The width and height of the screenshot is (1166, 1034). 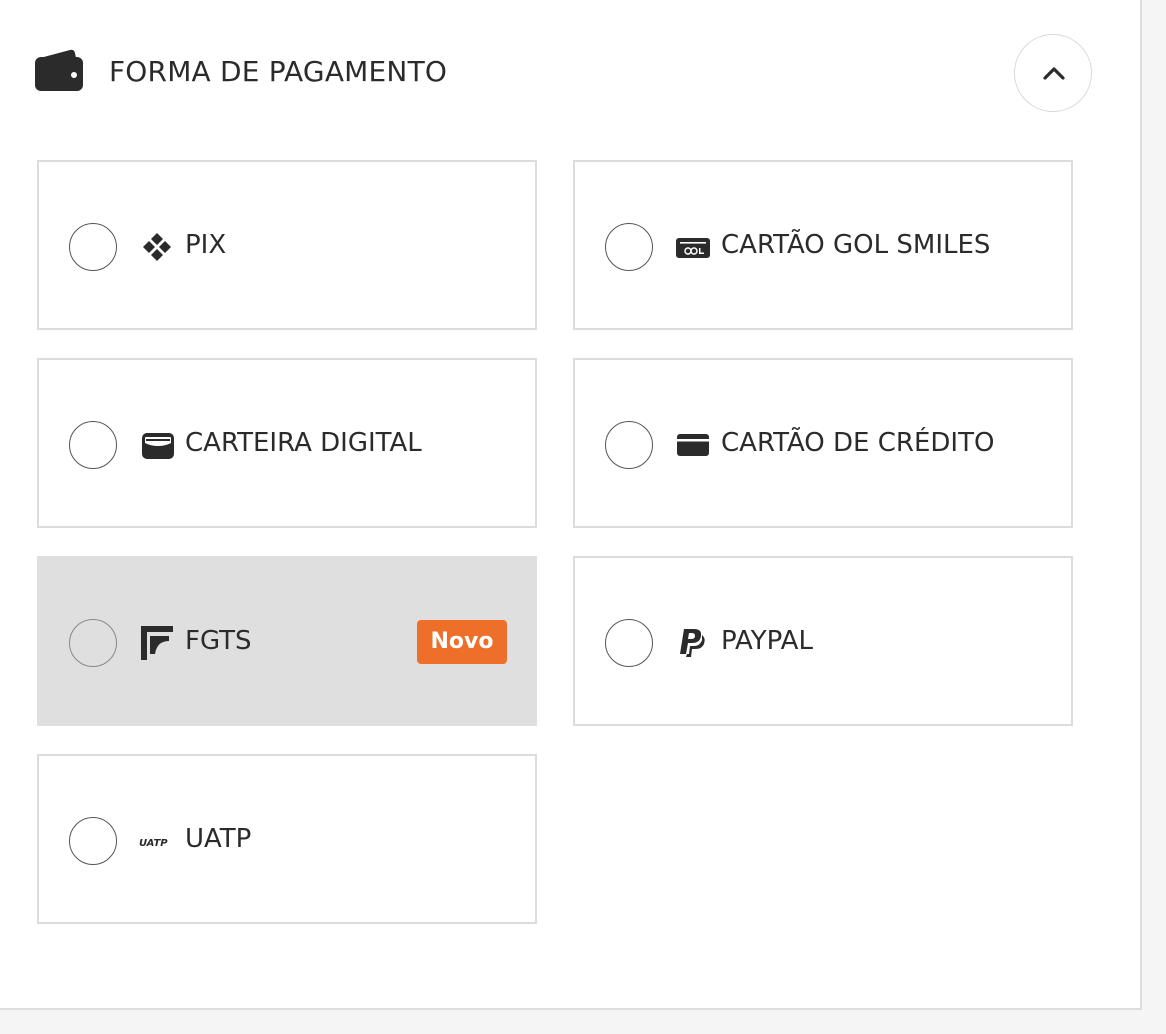 I want to click on payment-option-digital-wallet: CARTEIRA DIGITAL, so click(x=287, y=443).